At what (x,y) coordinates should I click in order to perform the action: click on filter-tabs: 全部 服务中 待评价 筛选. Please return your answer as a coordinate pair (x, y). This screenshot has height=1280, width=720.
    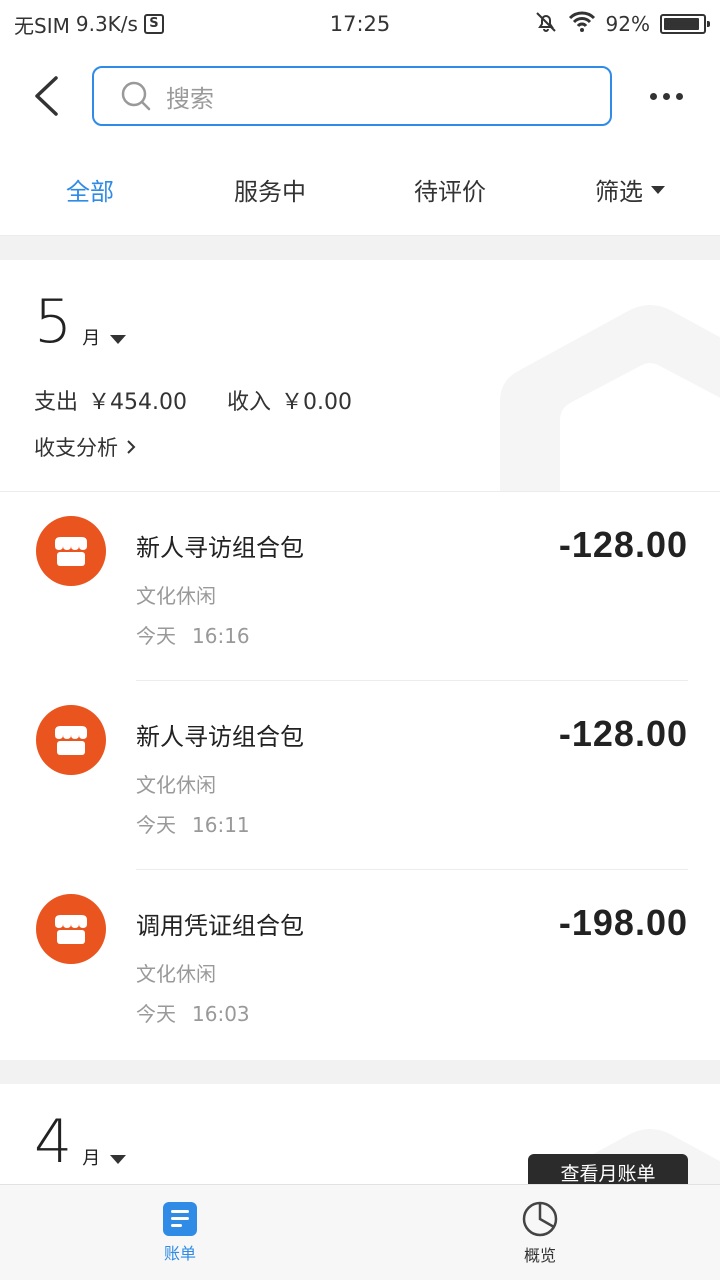
    Looking at the image, I should click on (360, 190).